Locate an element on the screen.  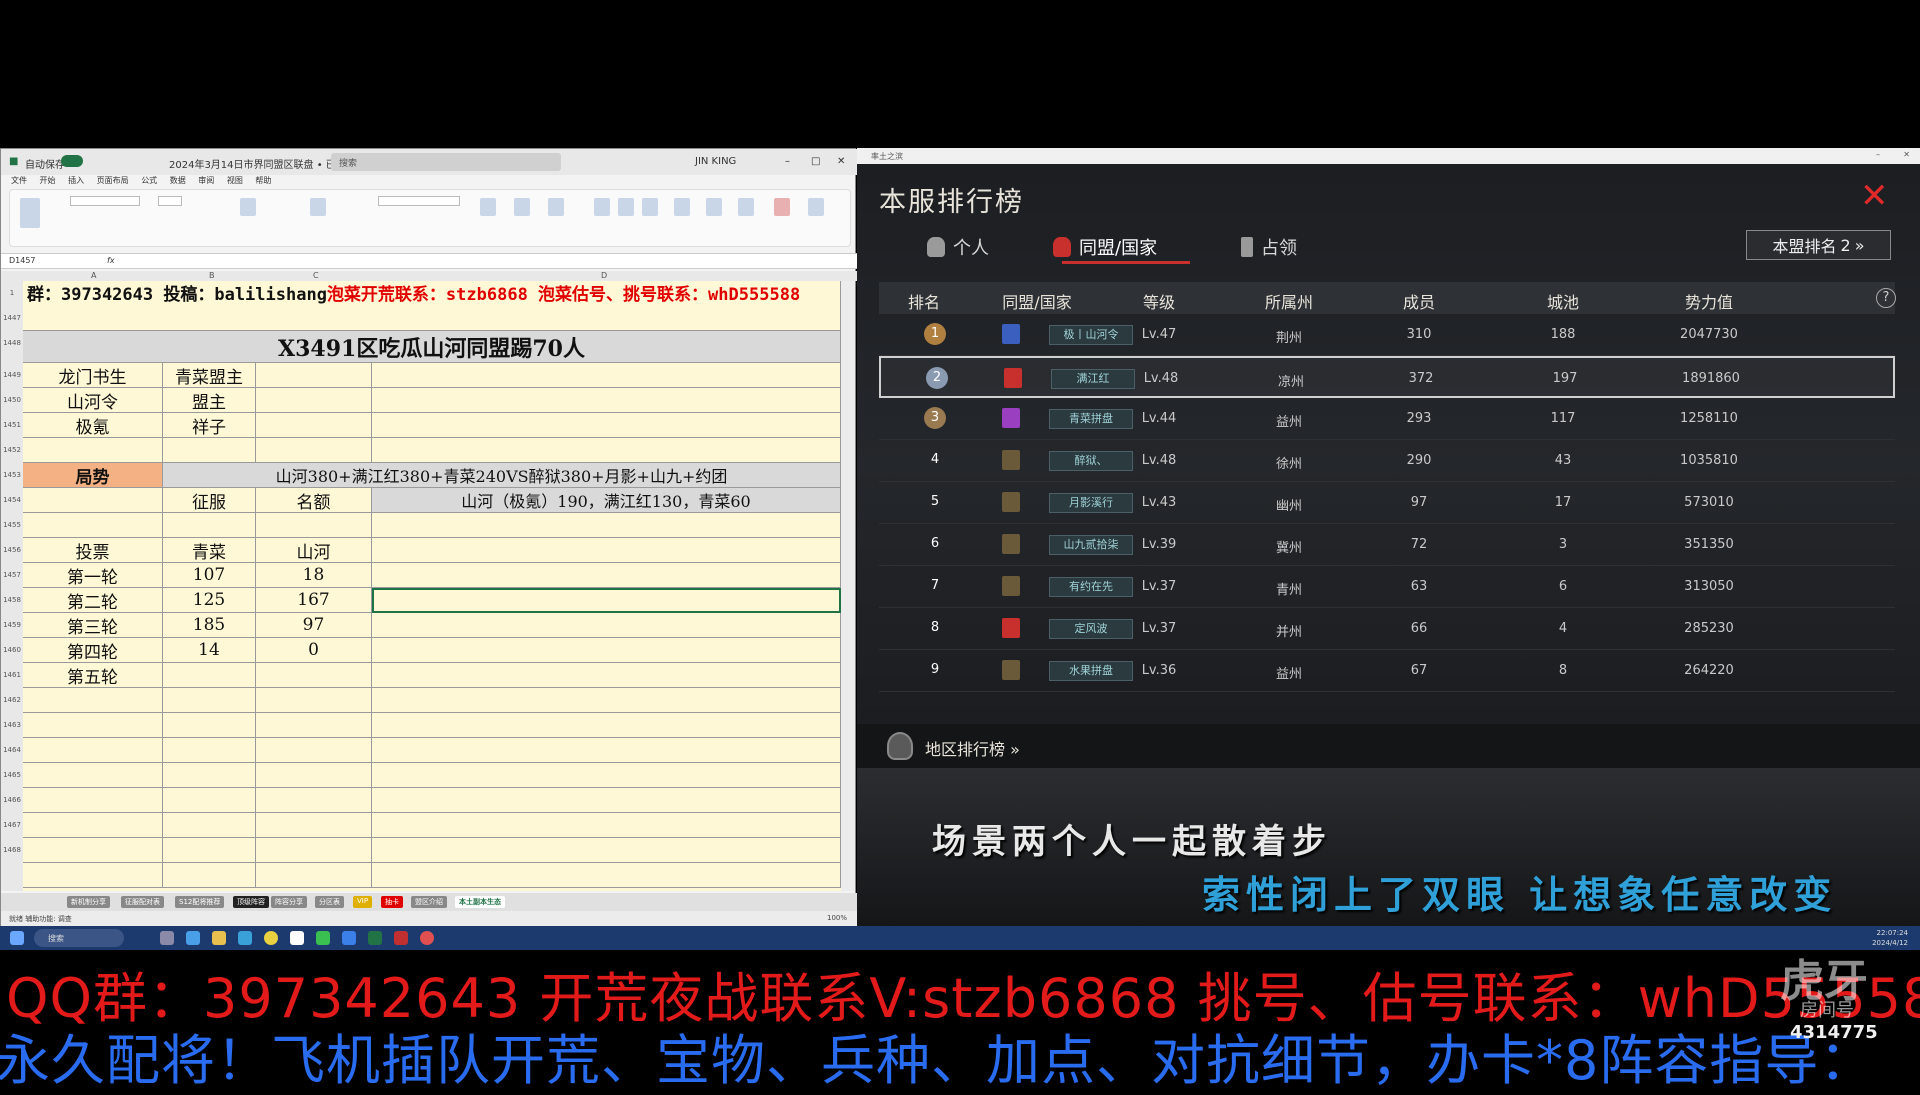
row-number: 1459 is located at coordinates (12, 625).